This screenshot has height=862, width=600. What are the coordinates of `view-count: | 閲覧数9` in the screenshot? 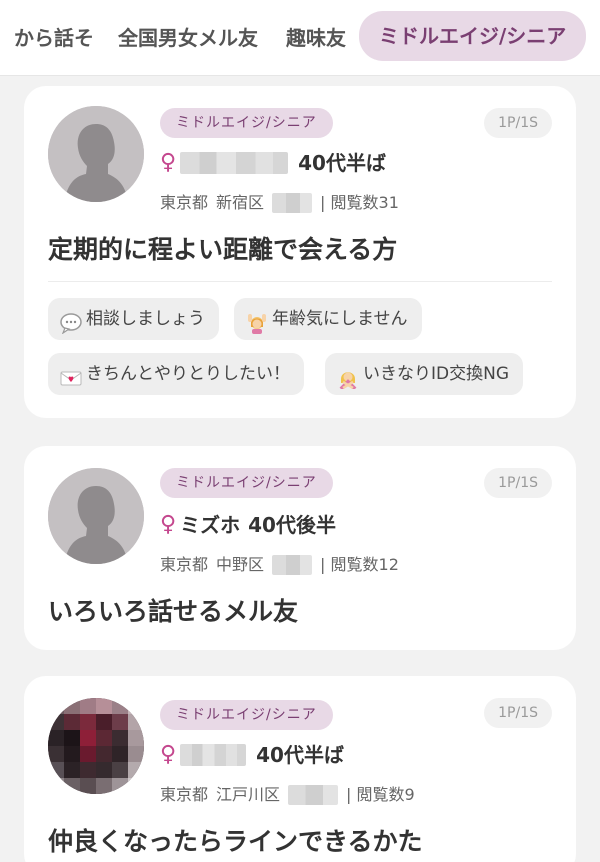 It's located at (380, 794).